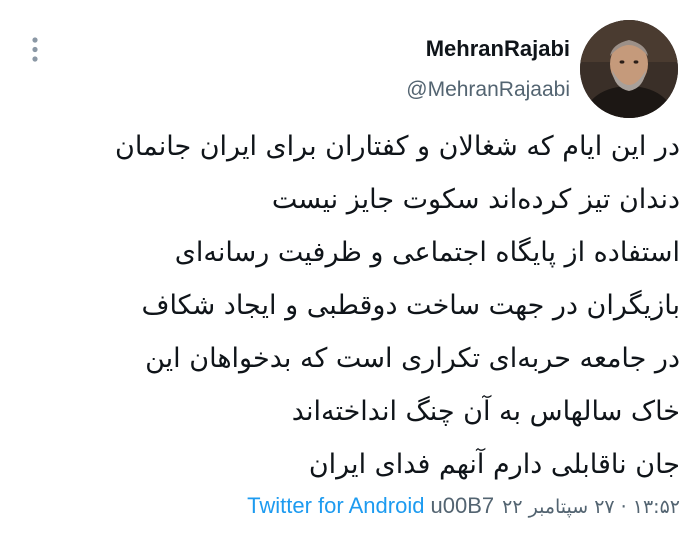  What do you see at coordinates (629, 69) in the screenshot?
I see `avatar` at bounding box center [629, 69].